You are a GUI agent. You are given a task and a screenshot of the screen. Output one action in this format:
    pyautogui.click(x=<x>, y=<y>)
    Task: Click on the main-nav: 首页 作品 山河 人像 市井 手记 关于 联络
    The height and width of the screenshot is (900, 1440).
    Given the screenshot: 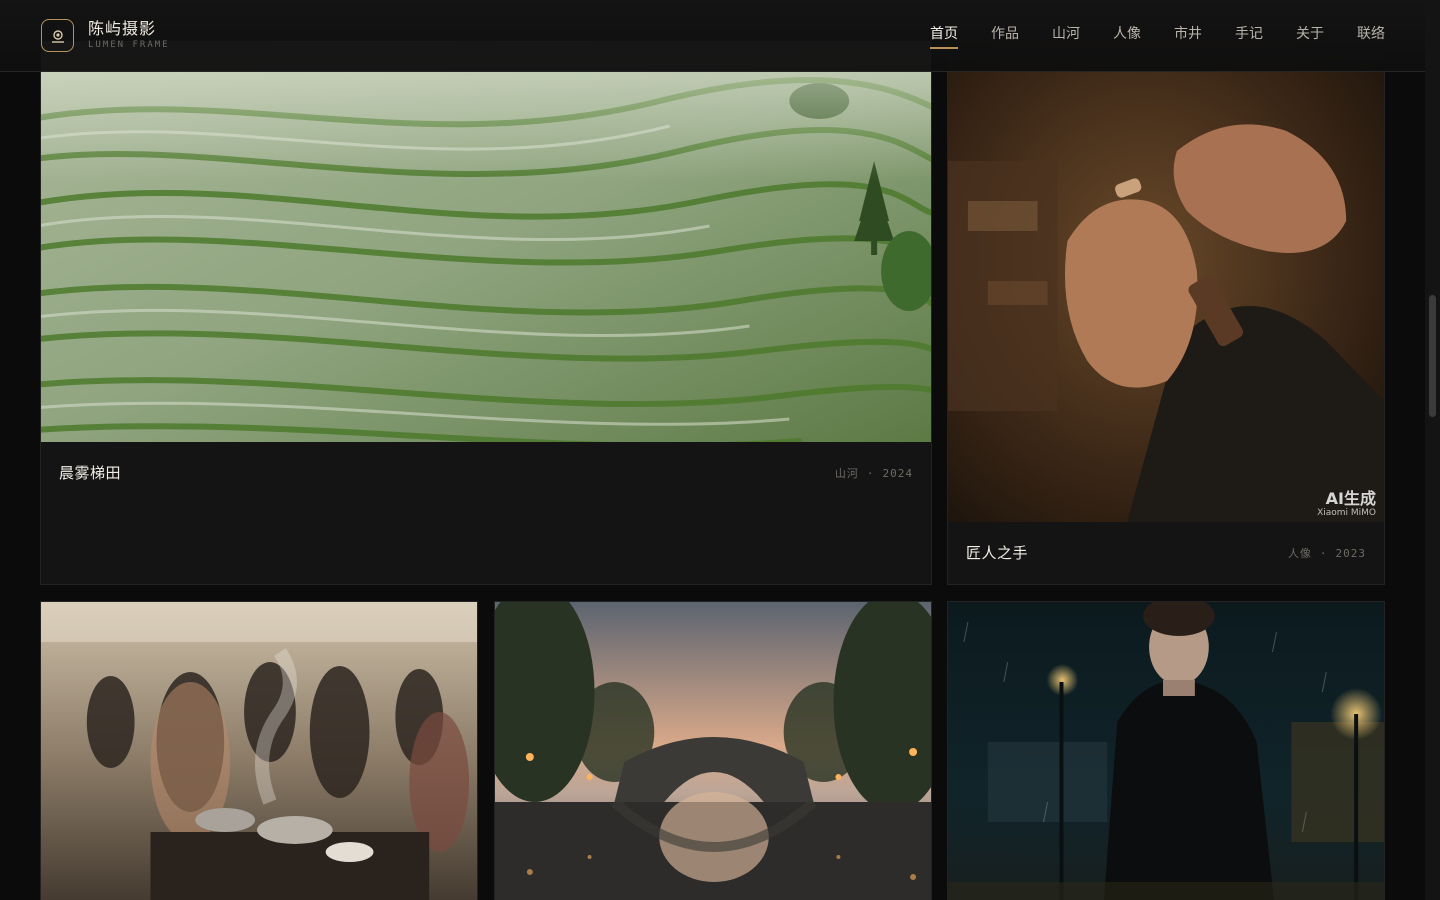 What is the action you would take?
    pyautogui.click(x=1141, y=36)
    